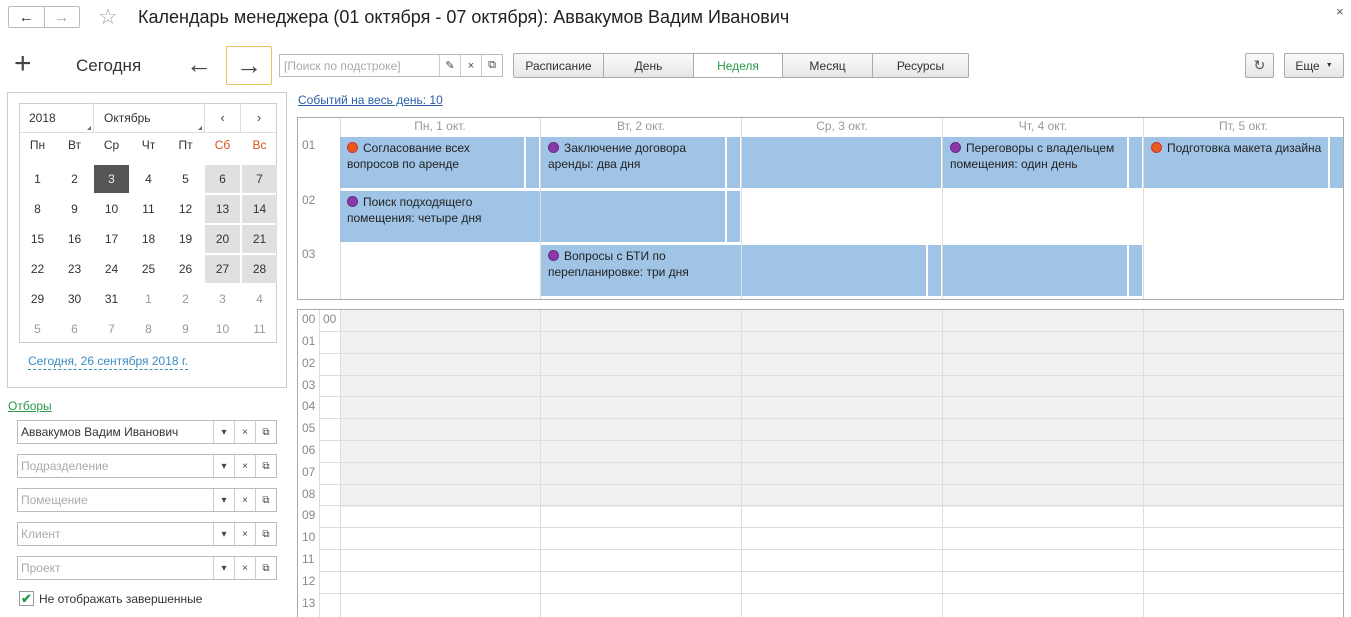 This screenshot has width=1351, height=617. I want to click on calendar-day: 19, so click(185, 239).